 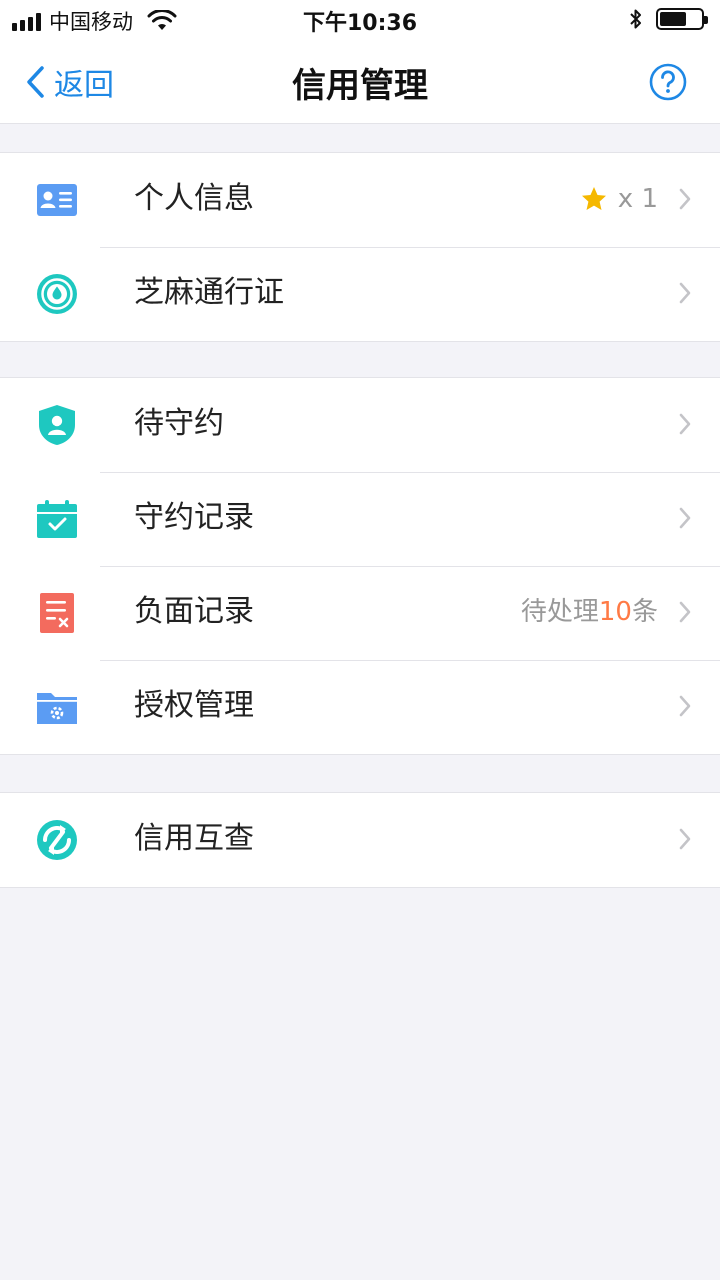 I want to click on bluetooth-icon, so click(x=635, y=19).